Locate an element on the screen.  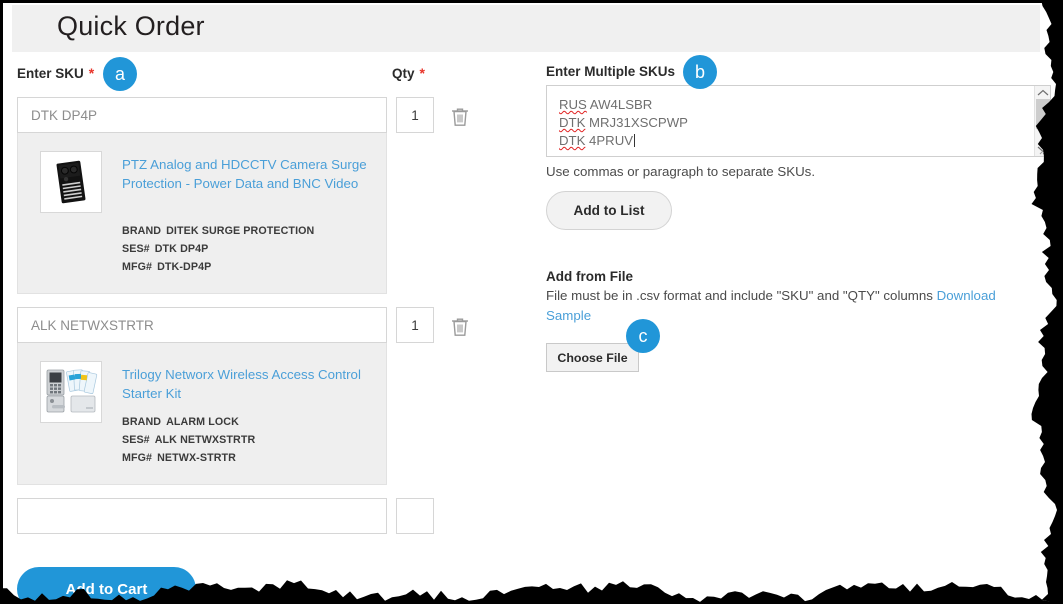
product-ses-row-2: SES# ALK NETWXSTRTR is located at coordinates (188, 440).